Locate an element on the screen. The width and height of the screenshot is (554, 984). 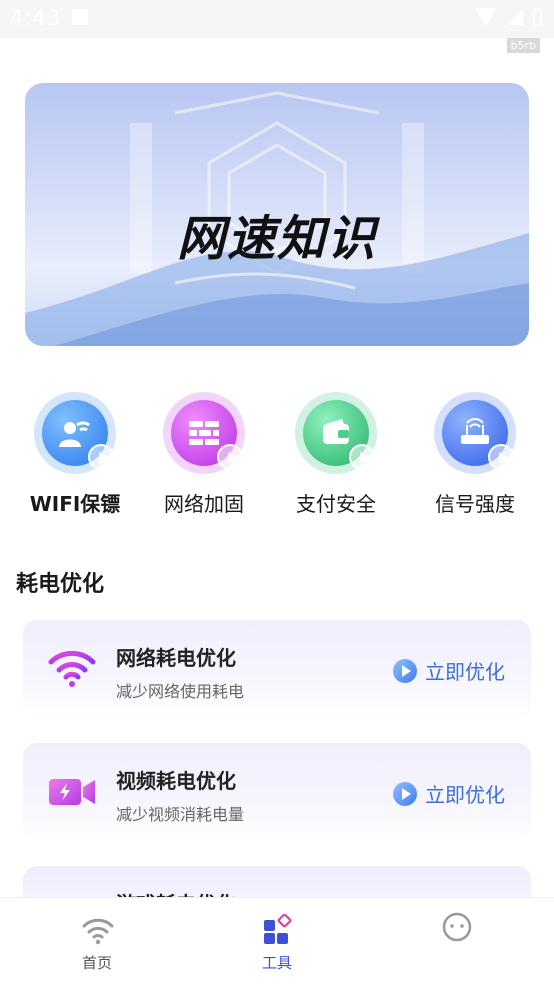
wifi-guard-icon is located at coordinates (75, 433).